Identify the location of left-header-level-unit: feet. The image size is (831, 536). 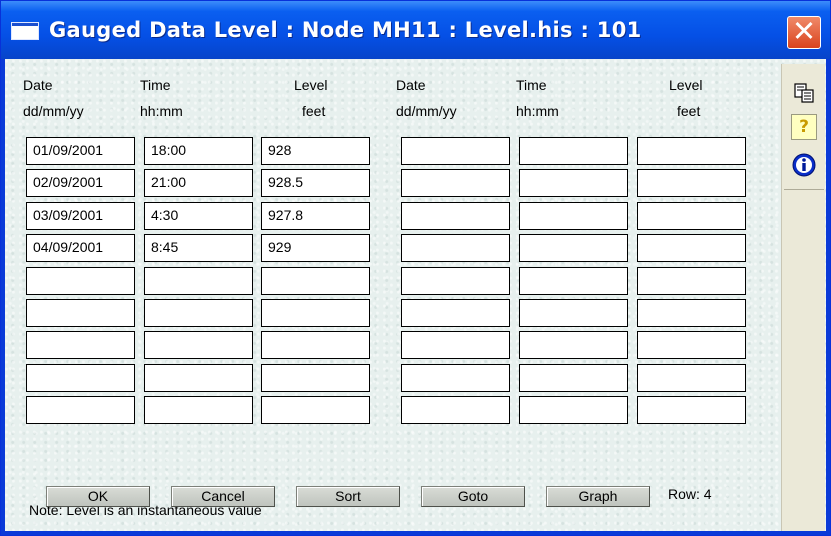
(314, 111).